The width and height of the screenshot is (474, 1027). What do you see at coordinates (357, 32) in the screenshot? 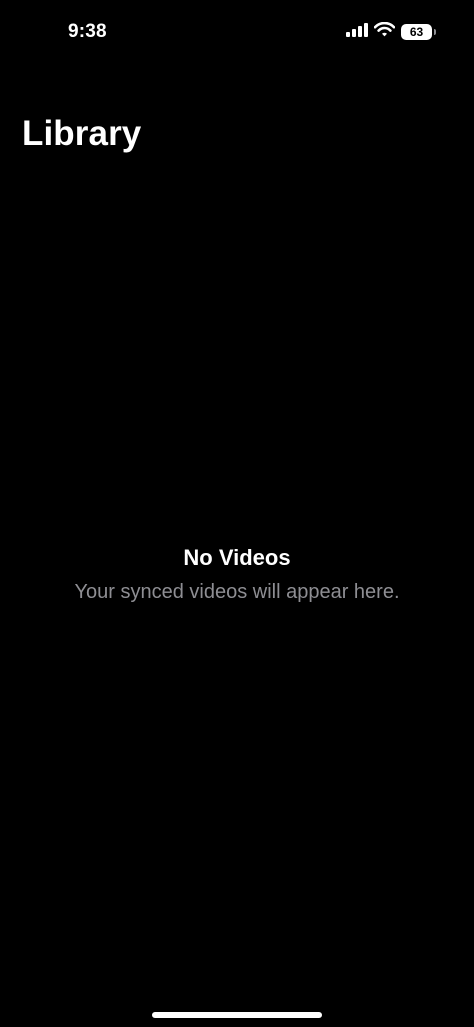
I see `cellular-signal-icon` at bounding box center [357, 32].